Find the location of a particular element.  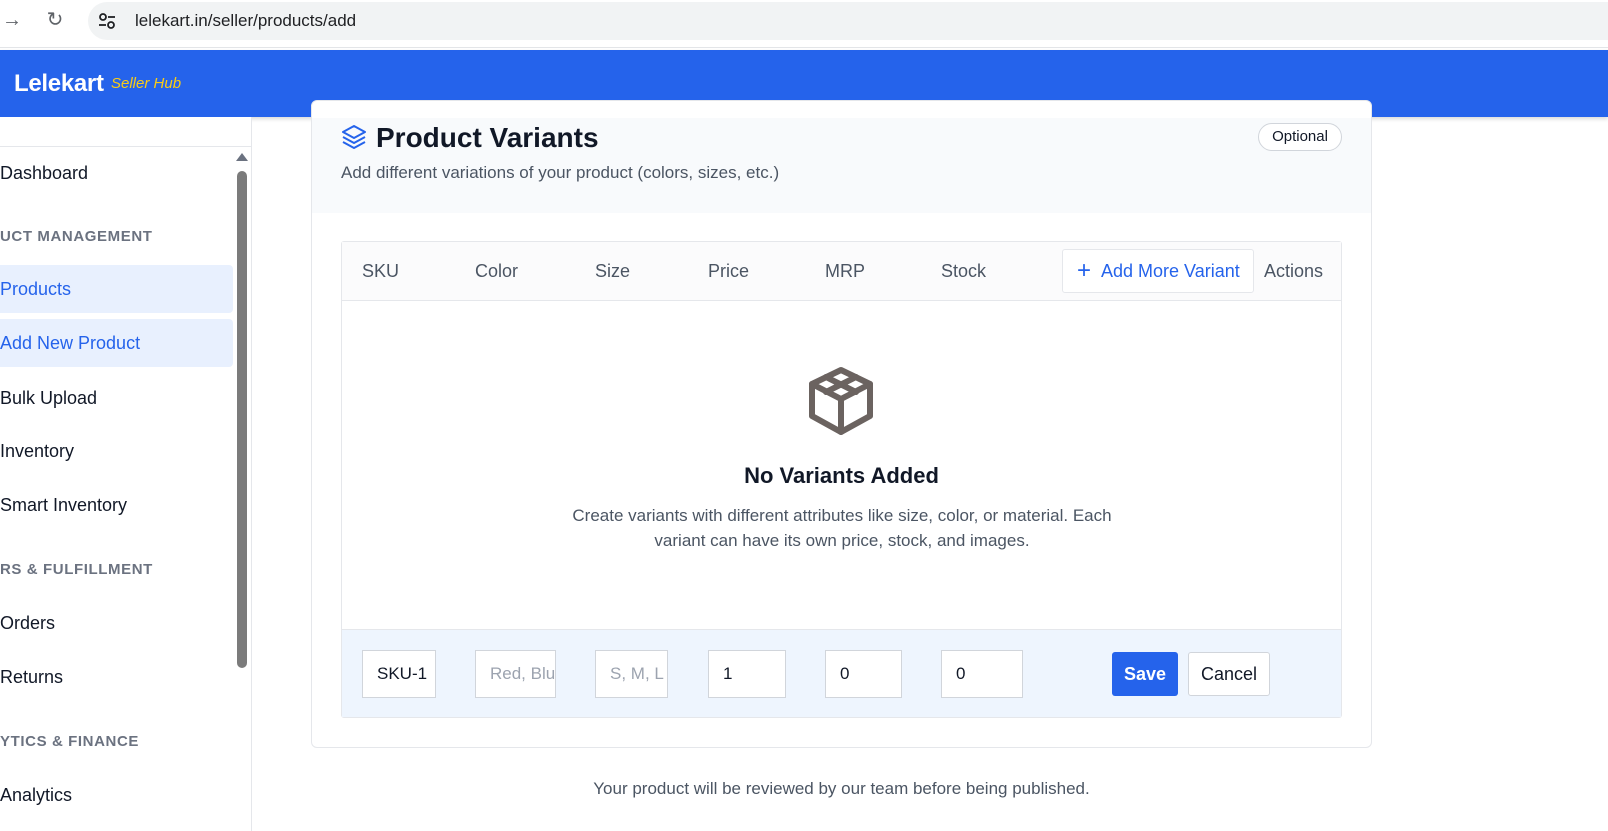

browser-toolbar: → ↻ lelekart.in/seller/products/add is located at coordinates (804, 24).